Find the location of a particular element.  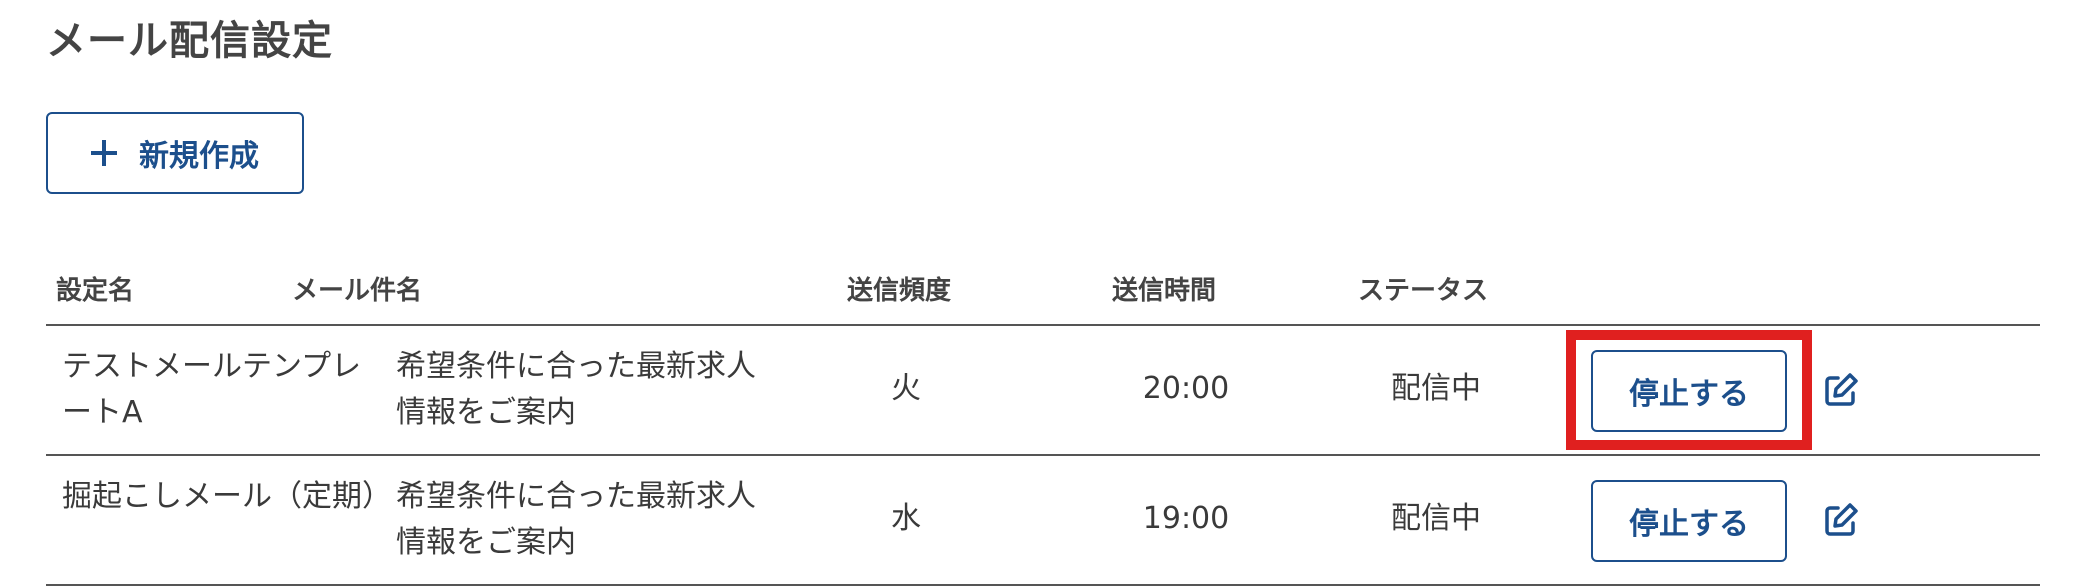

page-title: メール配信設定 is located at coordinates (189, 41).